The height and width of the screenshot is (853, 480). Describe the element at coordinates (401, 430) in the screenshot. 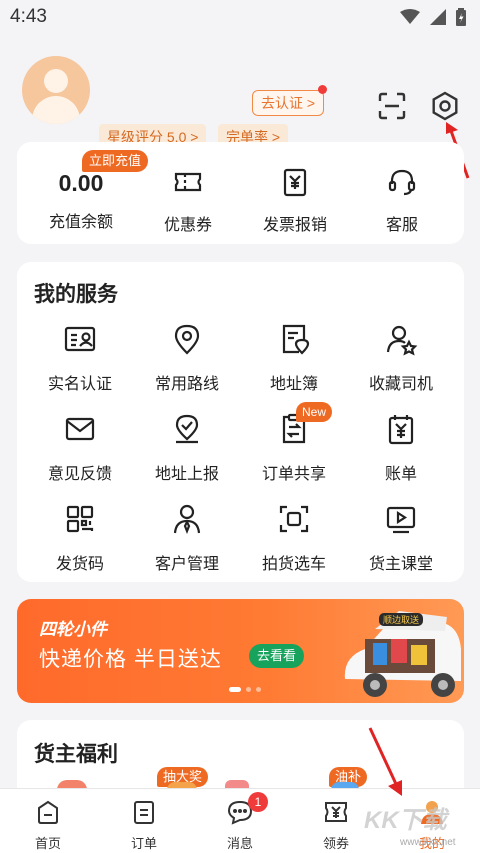

I see `bill-icon` at that location.